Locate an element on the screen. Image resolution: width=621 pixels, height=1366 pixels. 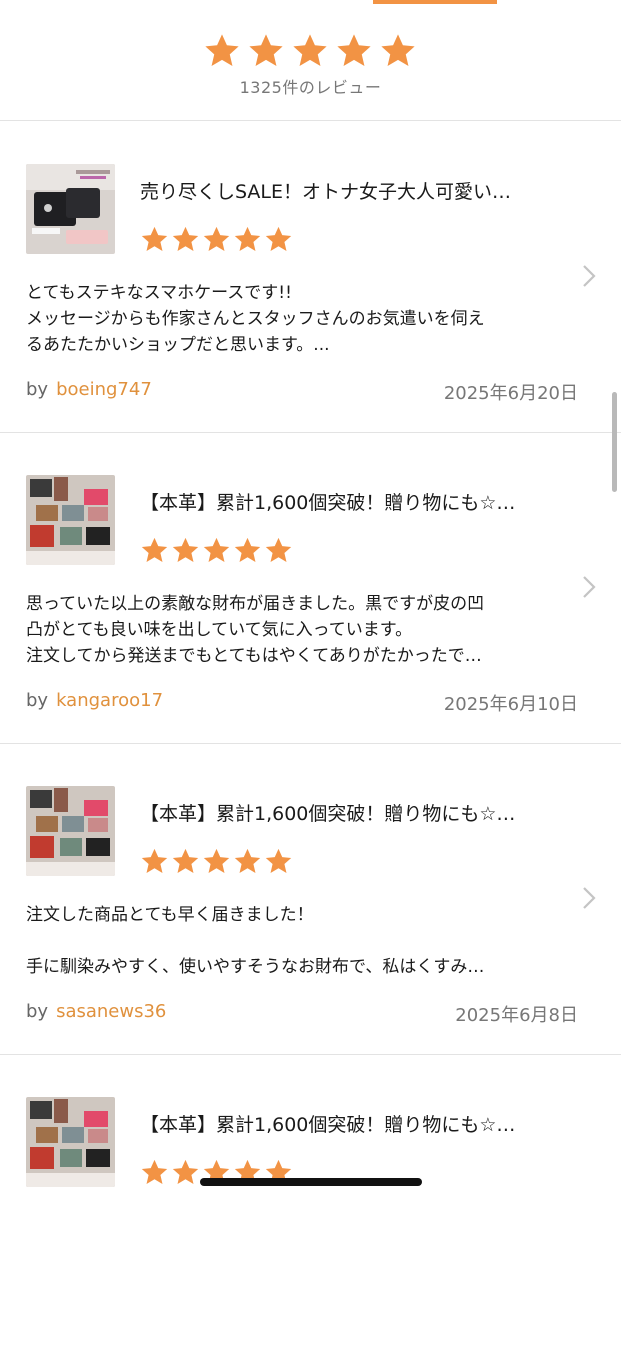
review-text-line is located at coordinates (296, 941).